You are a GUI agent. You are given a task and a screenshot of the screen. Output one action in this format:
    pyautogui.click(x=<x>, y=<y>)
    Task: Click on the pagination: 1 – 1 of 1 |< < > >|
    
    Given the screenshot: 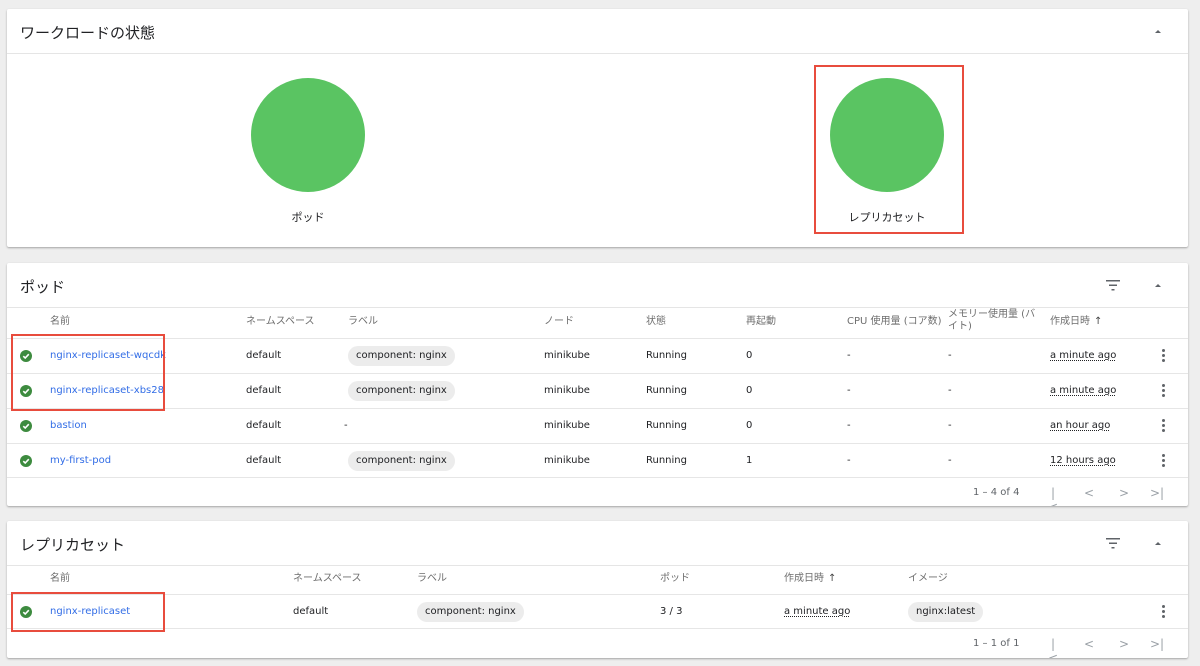 What is the action you would take?
    pyautogui.click(x=597, y=643)
    